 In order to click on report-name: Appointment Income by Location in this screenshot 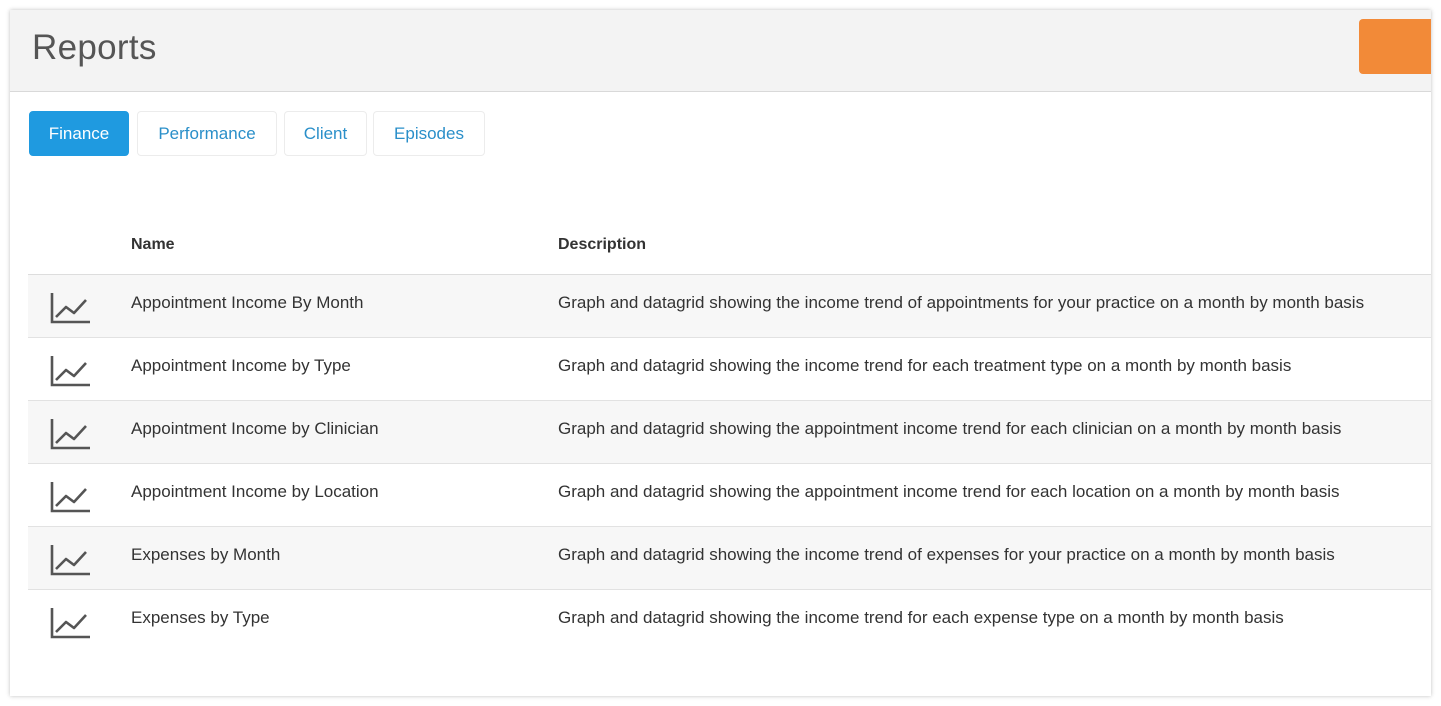, I will do `click(255, 492)`.